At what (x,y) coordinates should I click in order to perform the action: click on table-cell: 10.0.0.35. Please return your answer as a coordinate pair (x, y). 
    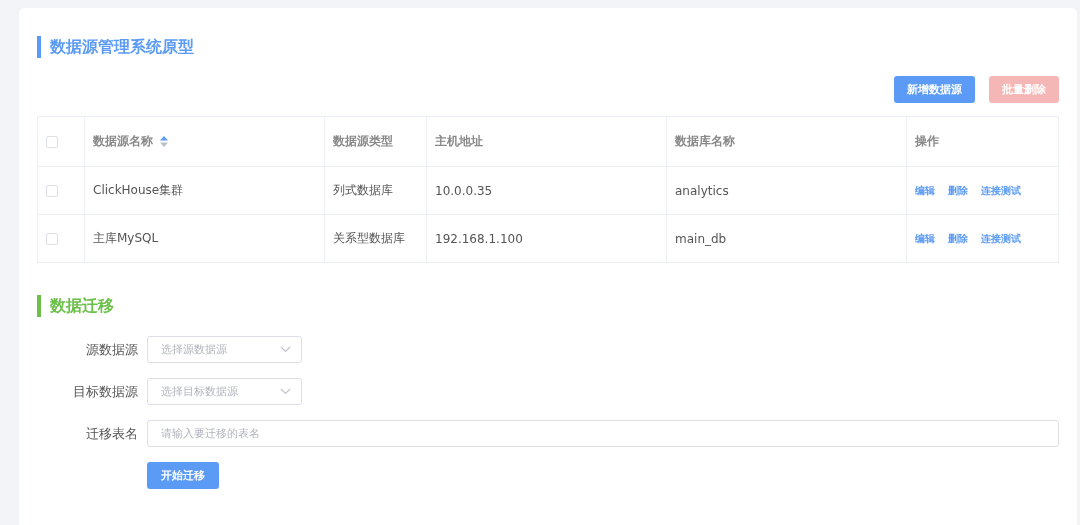
    Looking at the image, I should click on (464, 190).